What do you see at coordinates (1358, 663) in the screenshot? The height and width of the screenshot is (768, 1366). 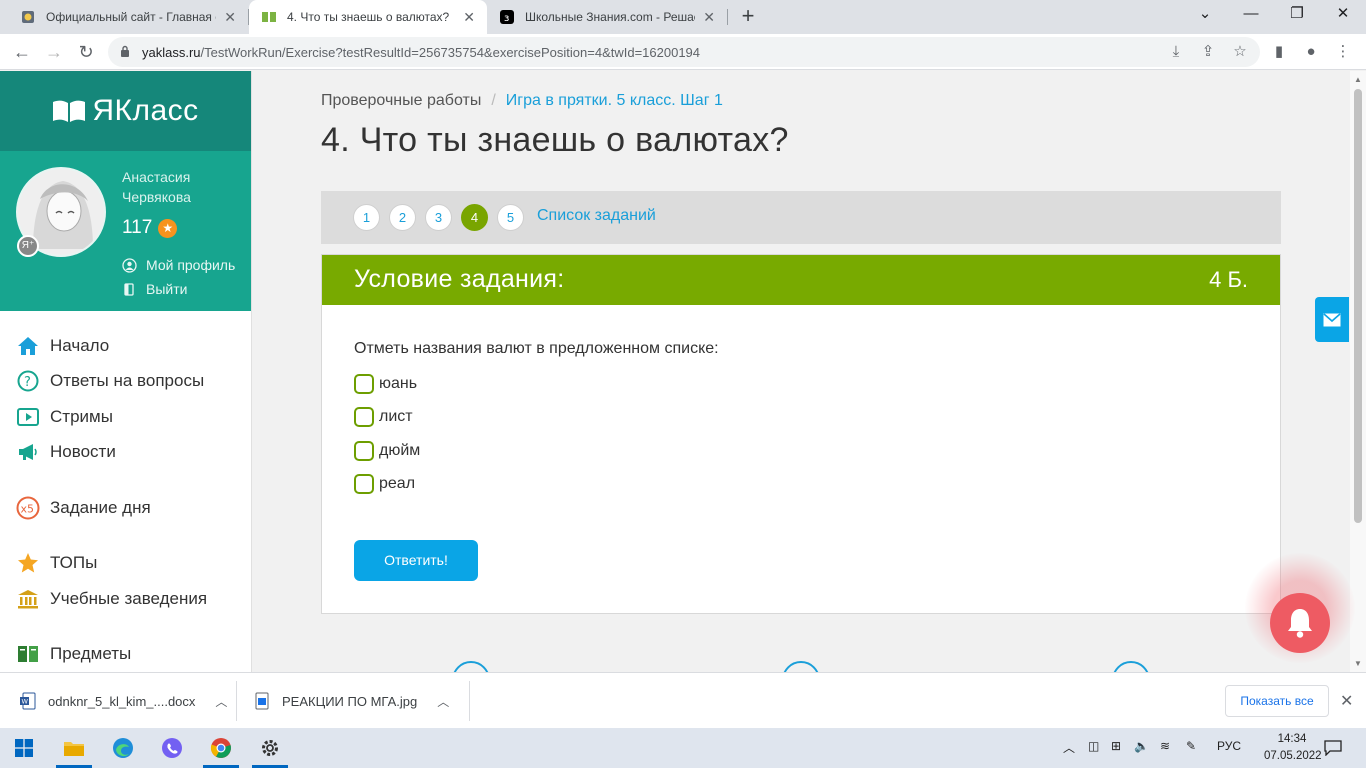 I see `scroll-down-icon: ▼` at bounding box center [1358, 663].